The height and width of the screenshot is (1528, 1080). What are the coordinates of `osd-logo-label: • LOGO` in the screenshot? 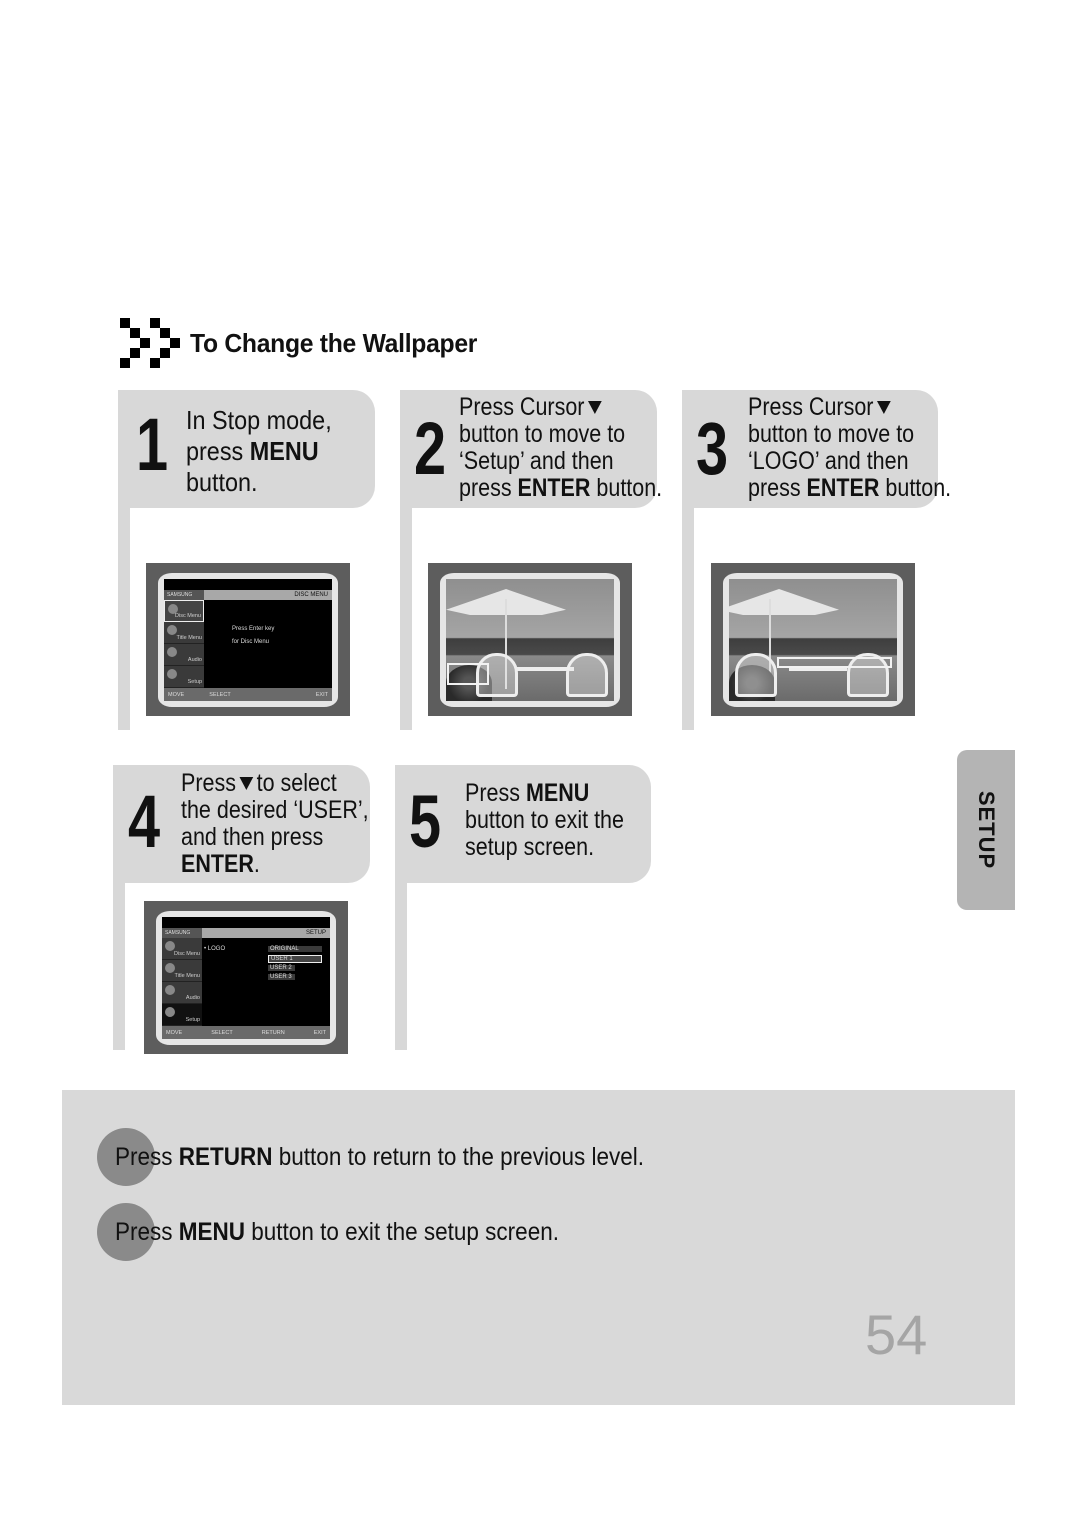 It's located at (215, 949).